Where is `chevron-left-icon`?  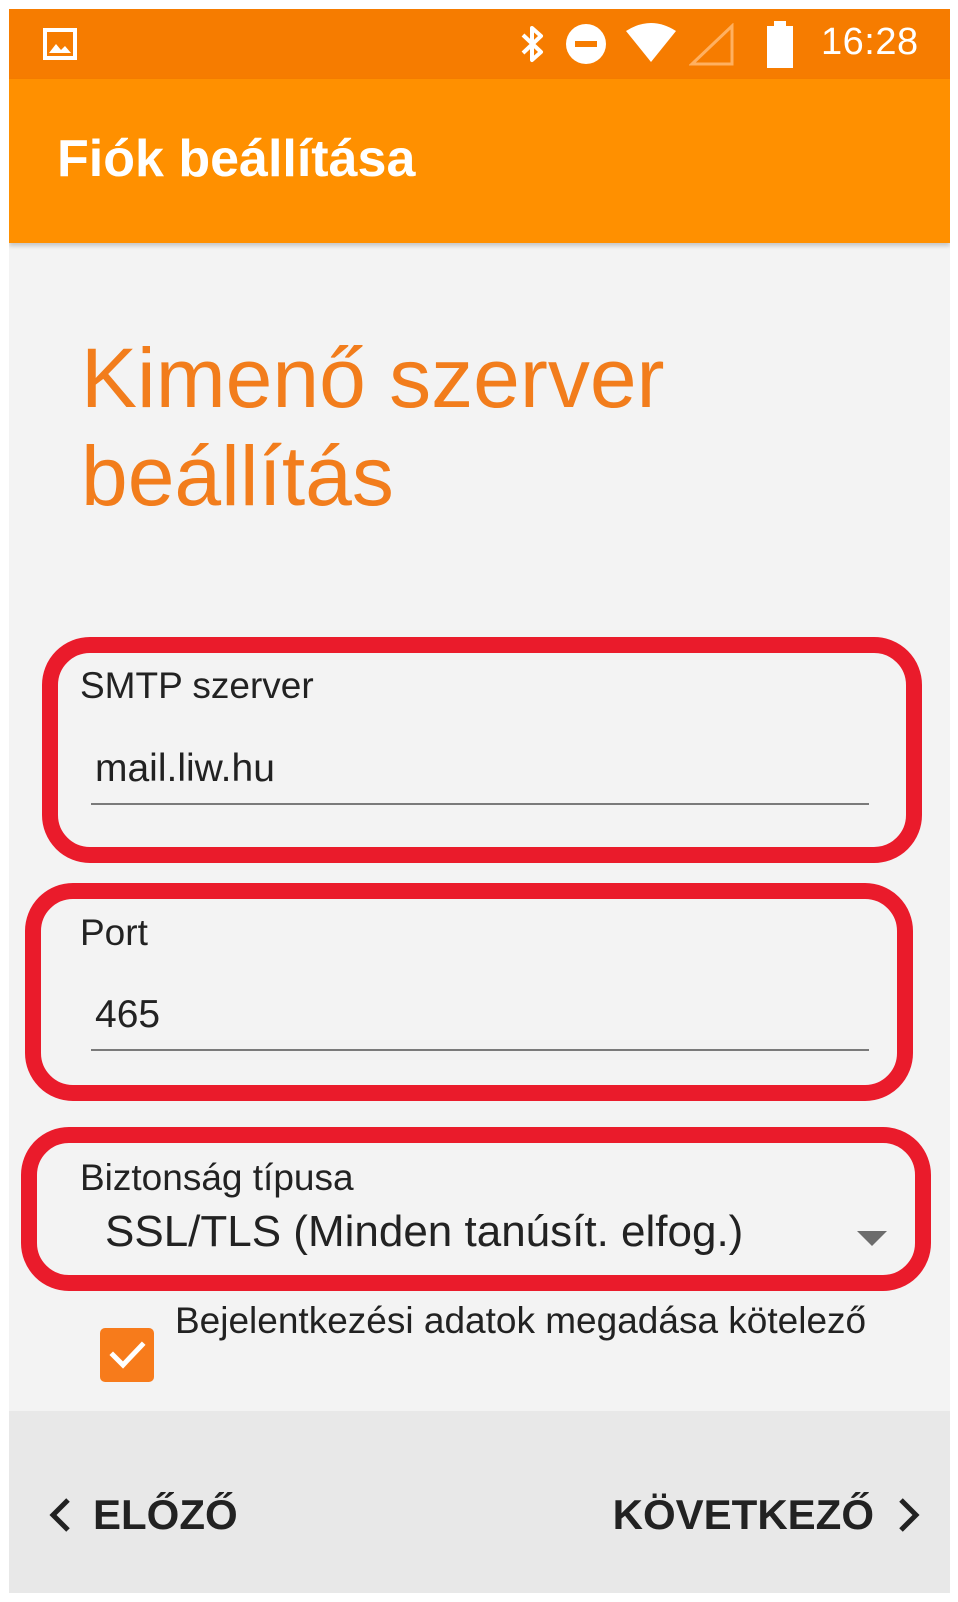 chevron-left-icon is located at coordinates (59, 1515).